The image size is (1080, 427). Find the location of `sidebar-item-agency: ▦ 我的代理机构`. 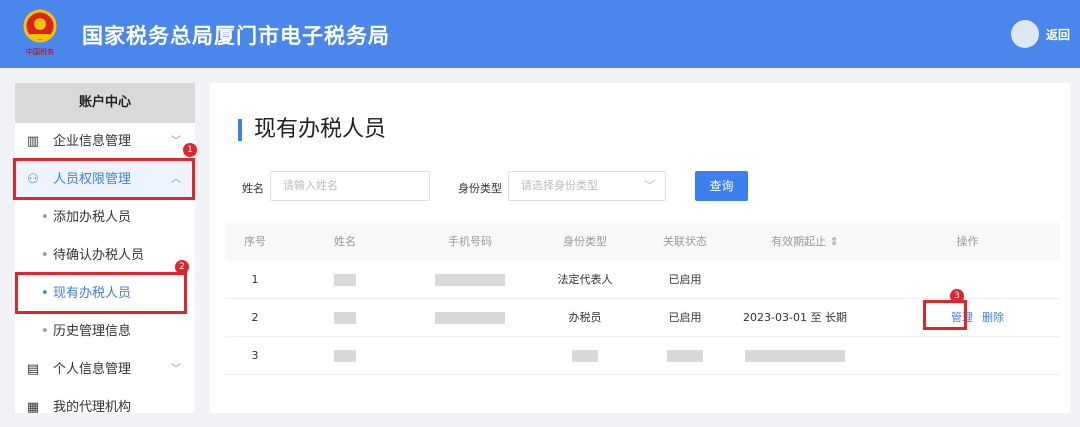

sidebar-item-agency: ▦ 我的代理机构 is located at coordinates (105, 408).